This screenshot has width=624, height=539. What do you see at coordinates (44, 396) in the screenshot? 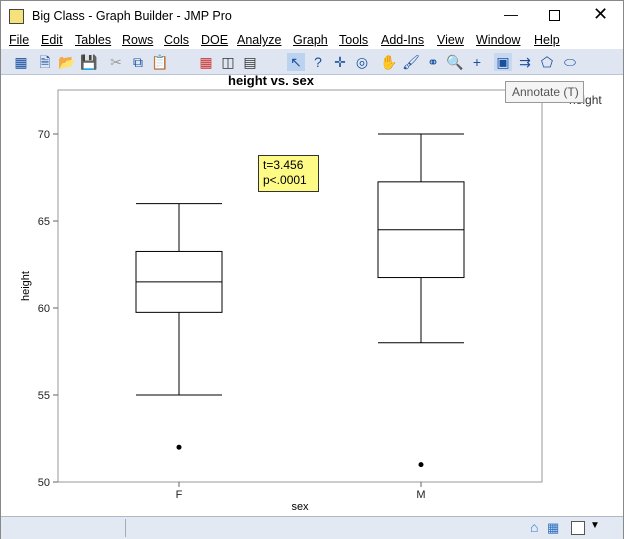
I see `y-tick-label: 55` at bounding box center [44, 396].